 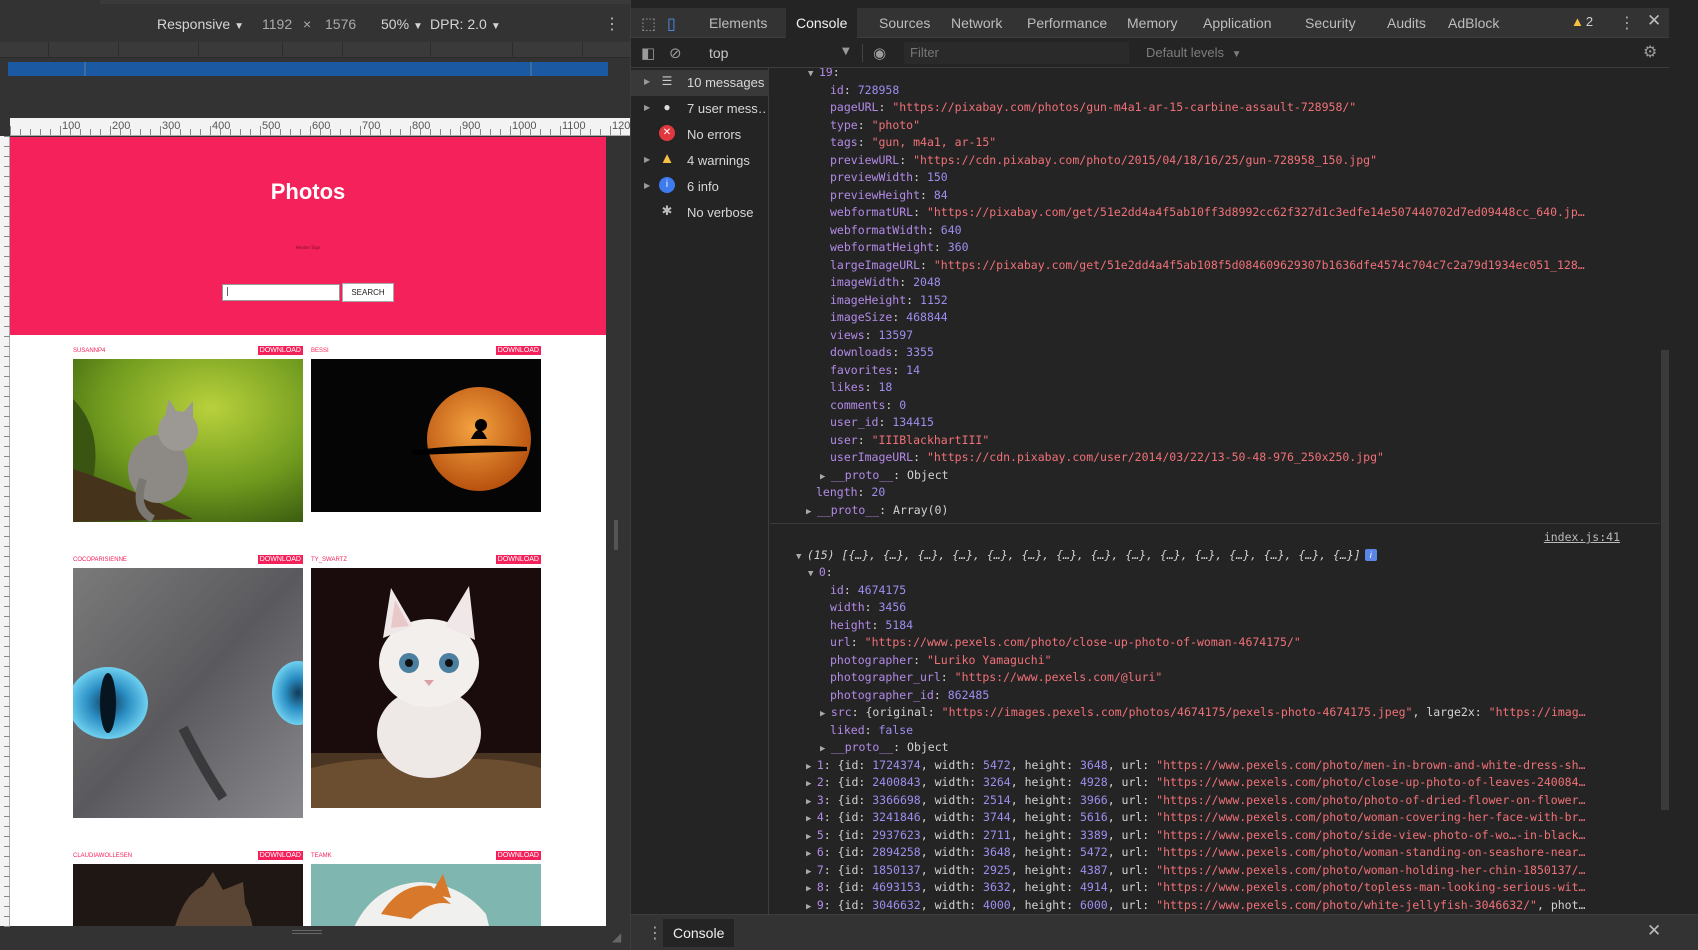 I want to click on close-devtools-icon: ✕, so click(x=1654, y=21).